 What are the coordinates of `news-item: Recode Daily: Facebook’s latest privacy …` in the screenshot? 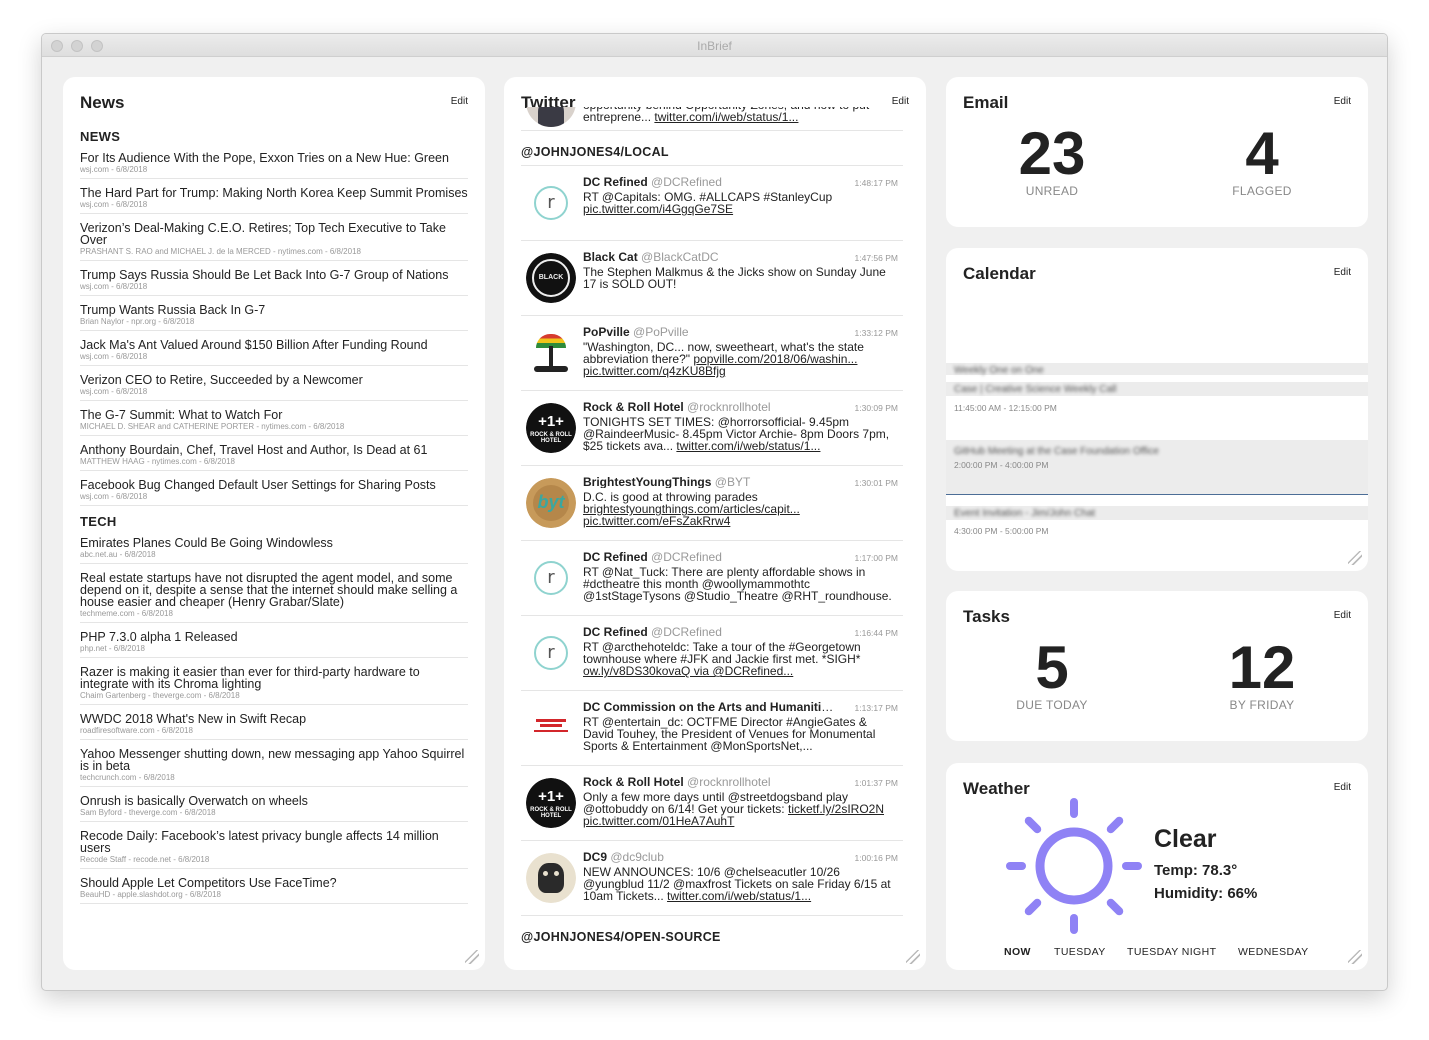 It's located at (274, 849).